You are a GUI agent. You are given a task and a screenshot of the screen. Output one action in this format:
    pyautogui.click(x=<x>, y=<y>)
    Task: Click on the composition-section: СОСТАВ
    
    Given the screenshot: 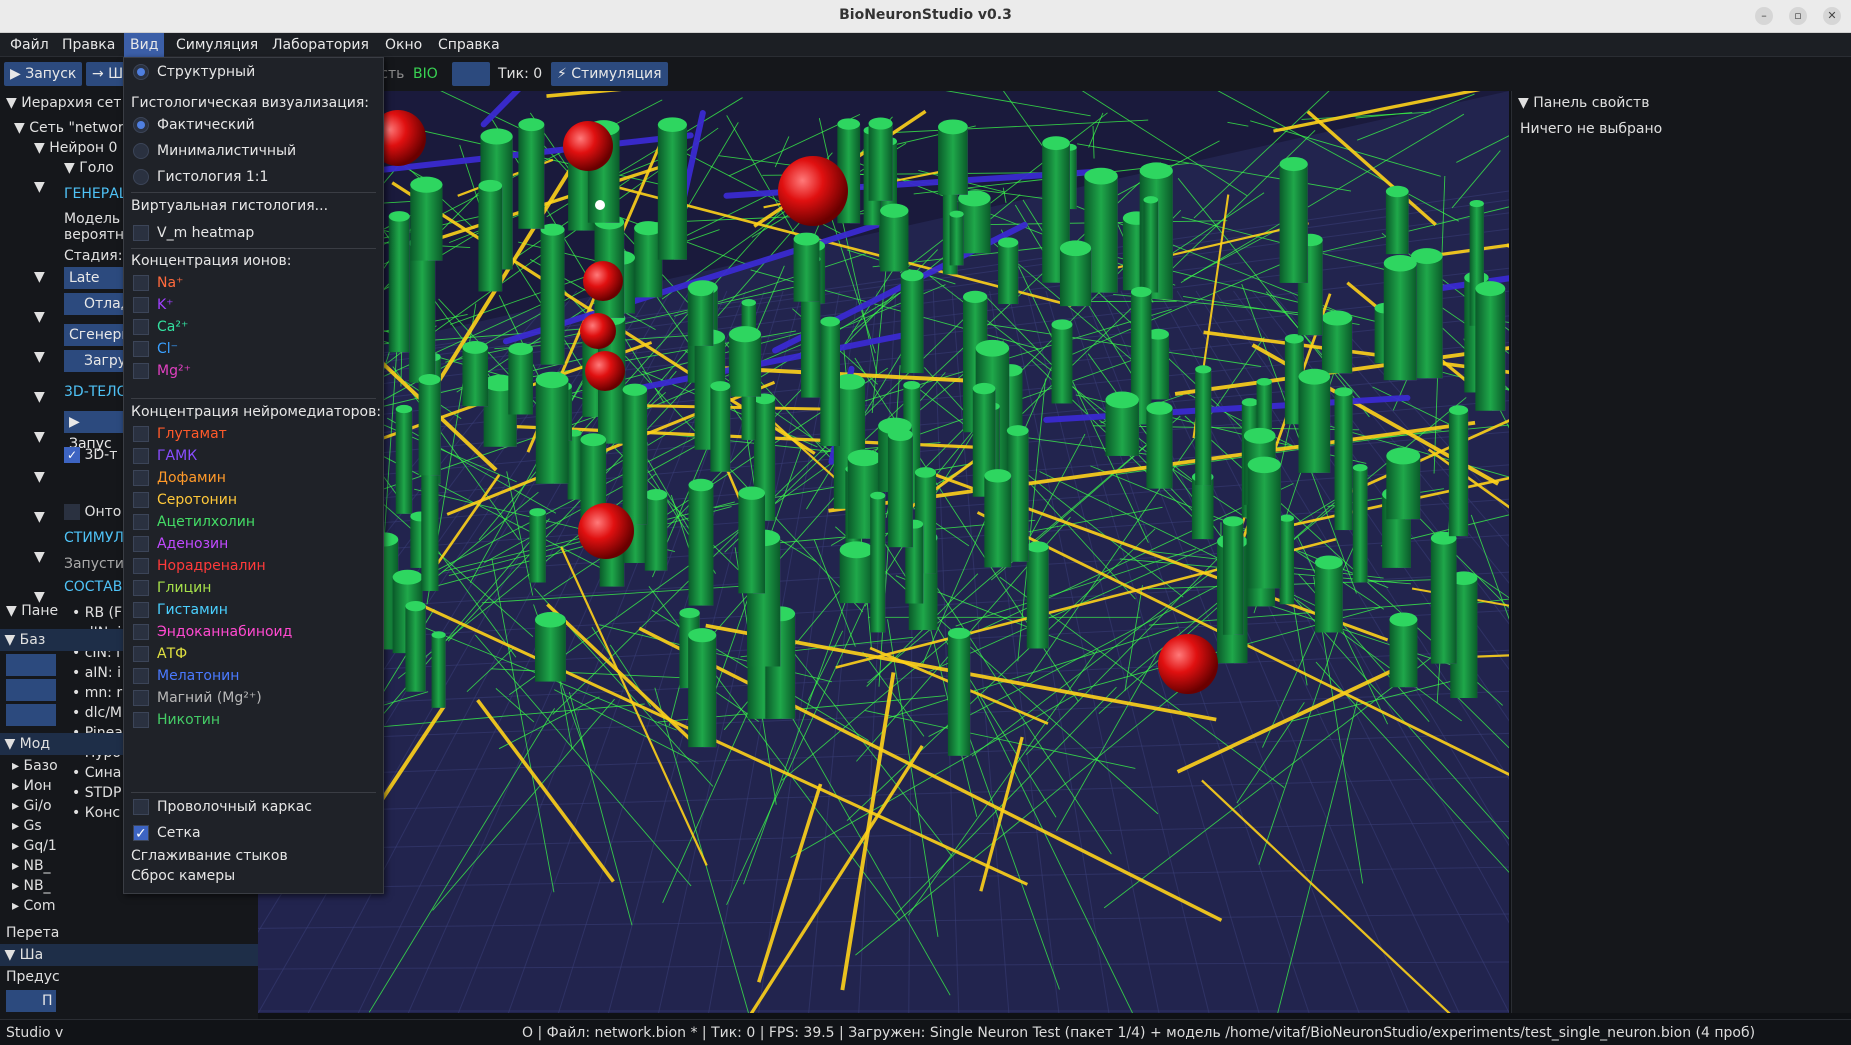 What is the action you would take?
    pyautogui.click(x=93, y=587)
    